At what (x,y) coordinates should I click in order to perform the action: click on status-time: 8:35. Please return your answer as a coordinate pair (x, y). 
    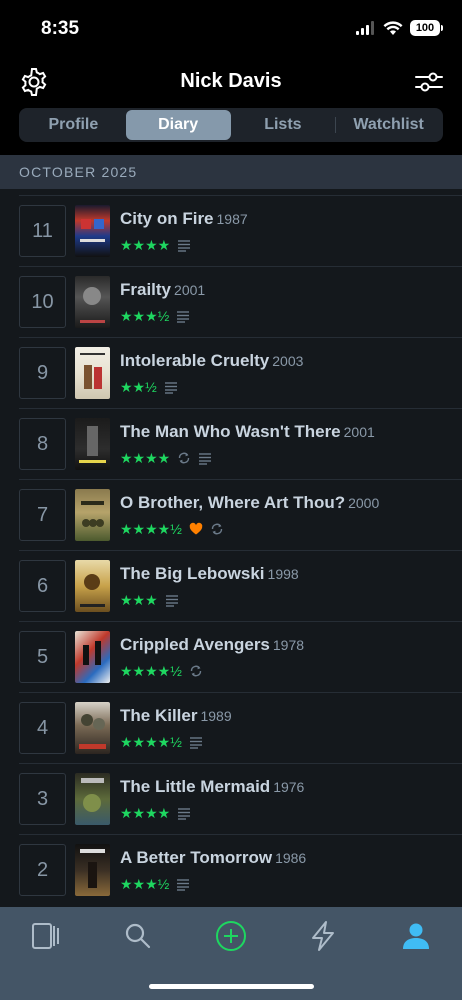
    Looking at the image, I should click on (60, 28).